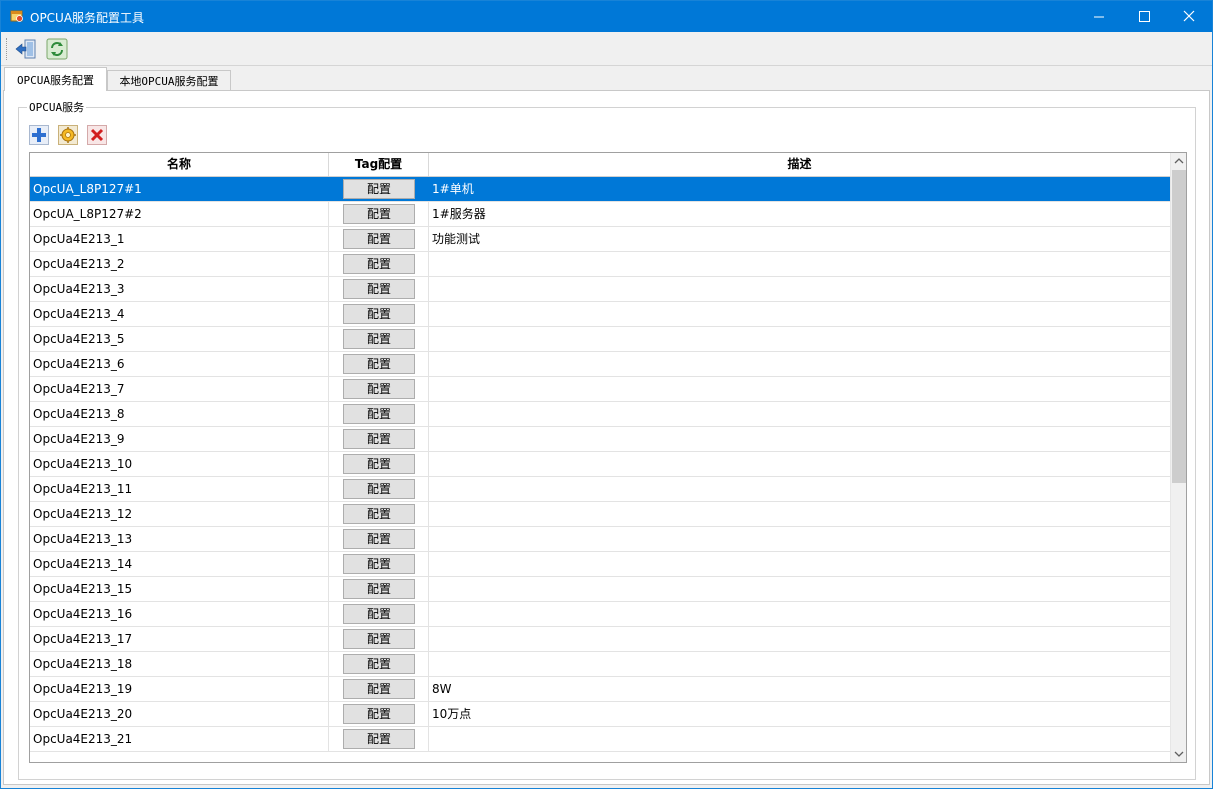 The image size is (1213, 789). What do you see at coordinates (179, 239) in the screenshot?
I see `service-name-cell: OpcUa4E213_1` at bounding box center [179, 239].